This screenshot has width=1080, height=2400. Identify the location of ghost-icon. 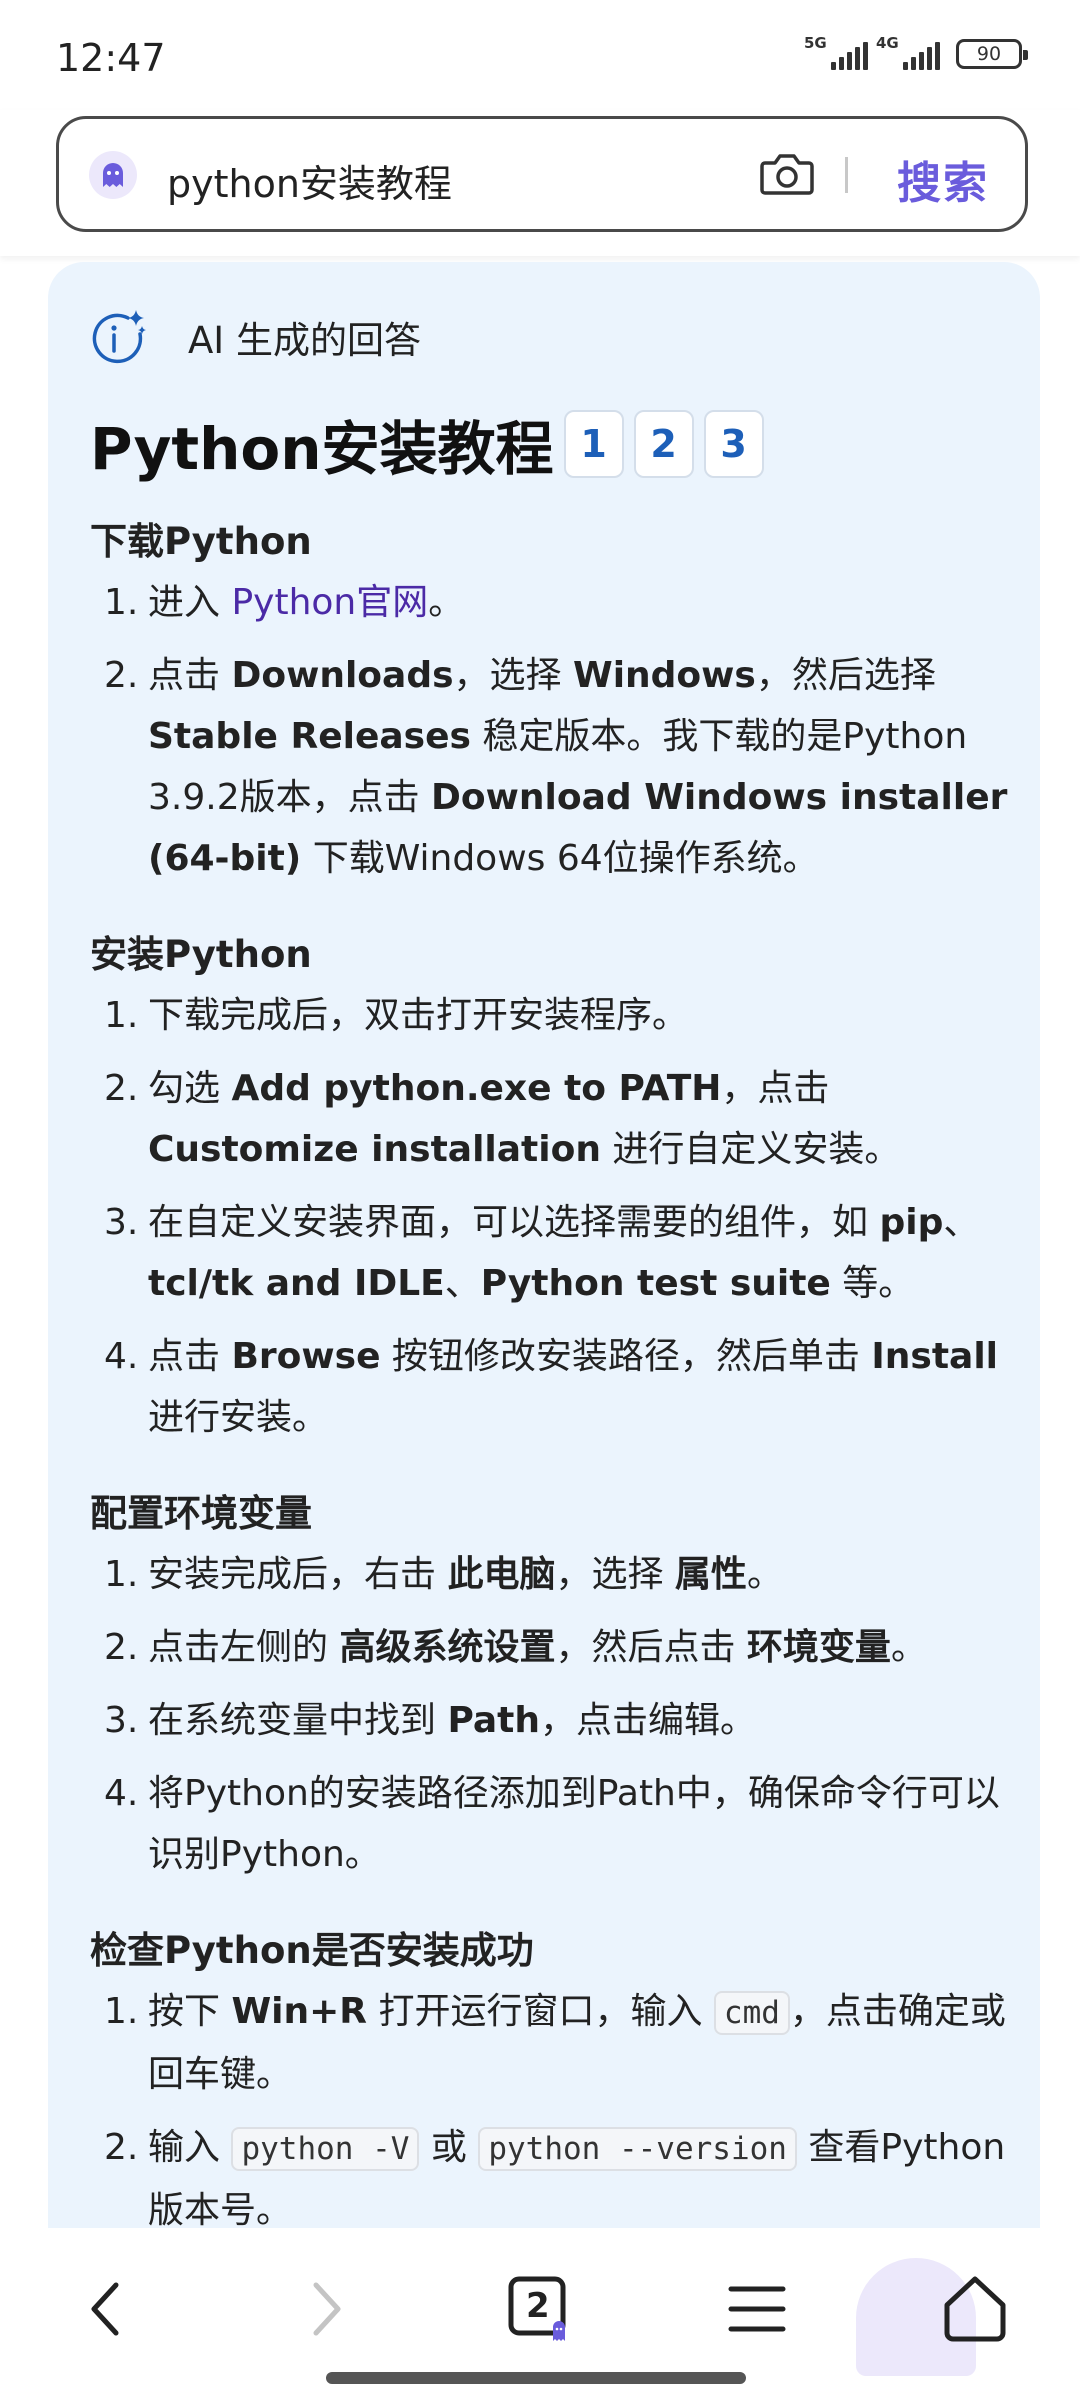
(113, 175).